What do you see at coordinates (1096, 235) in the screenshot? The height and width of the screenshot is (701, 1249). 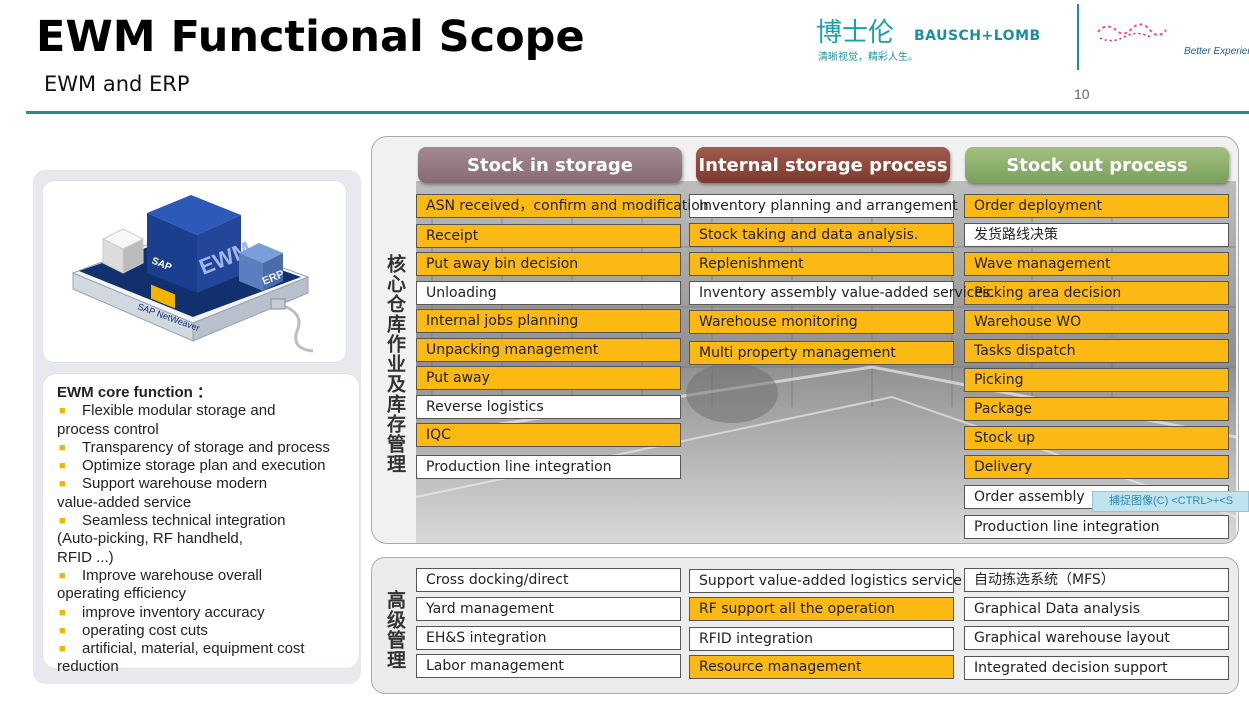 I see `stock-out-cell: 发货路线决策` at bounding box center [1096, 235].